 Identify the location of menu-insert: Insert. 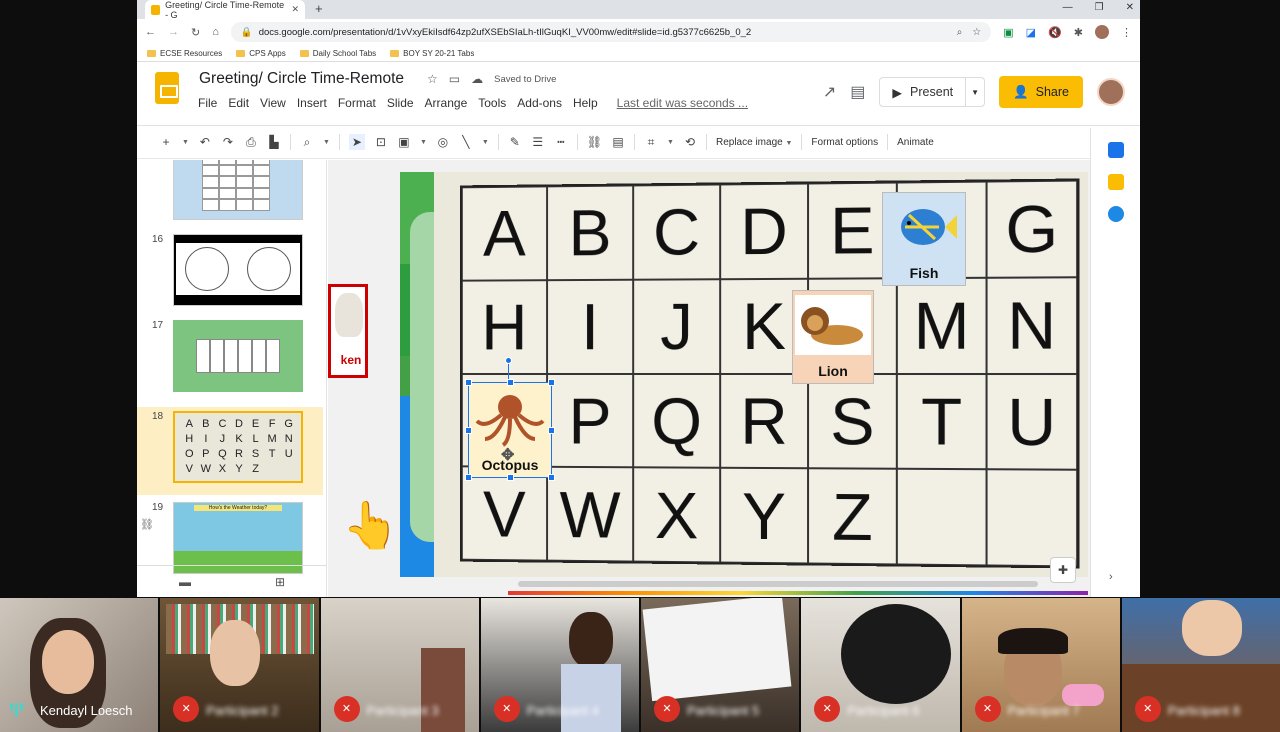
(312, 103).